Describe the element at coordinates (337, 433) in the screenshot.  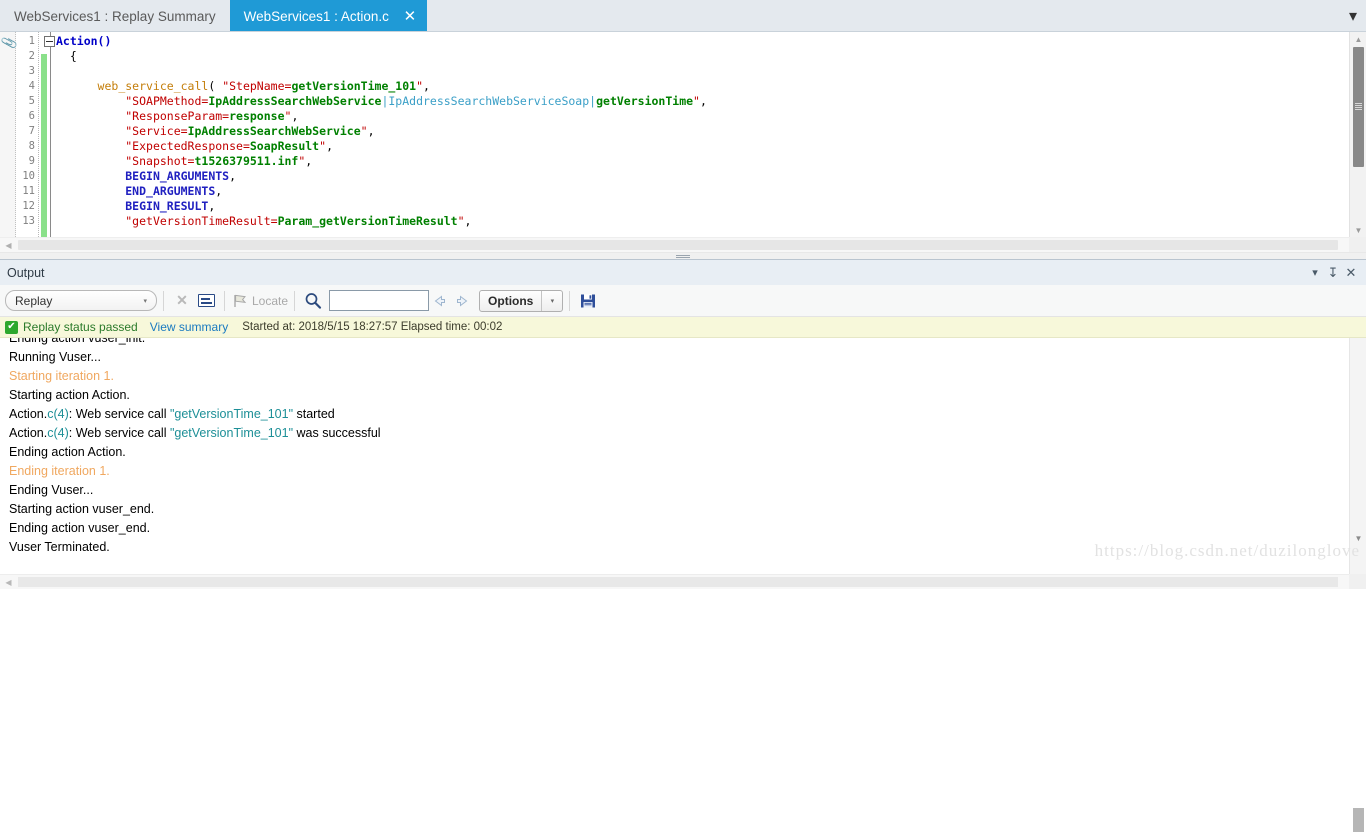
I see `log-segment: was successful` at that location.